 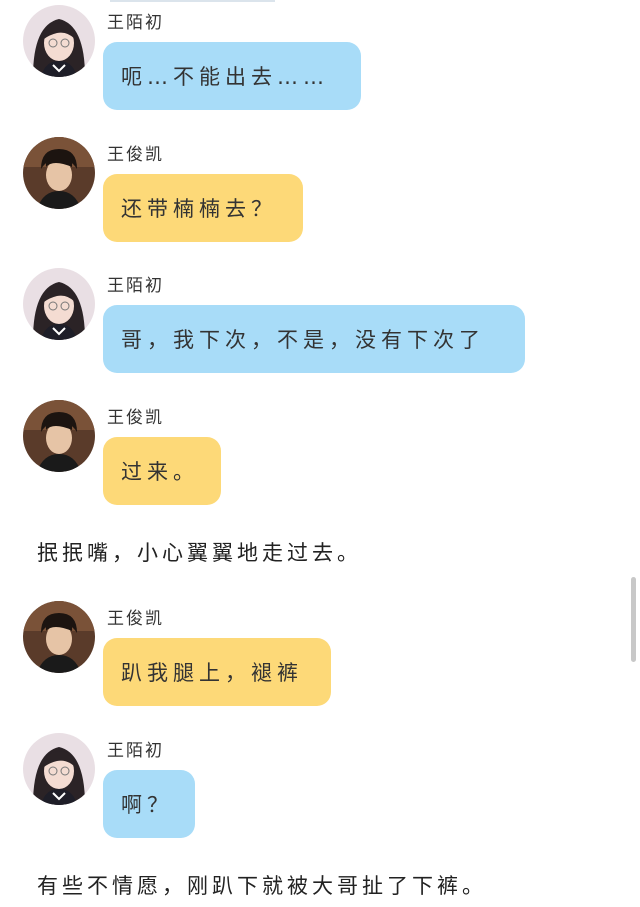 What do you see at coordinates (199, 553) in the screenshot?
I see `narration-text: 抿抿嘴，小心翼翼地走过去。` at bounding box center [199, 553].